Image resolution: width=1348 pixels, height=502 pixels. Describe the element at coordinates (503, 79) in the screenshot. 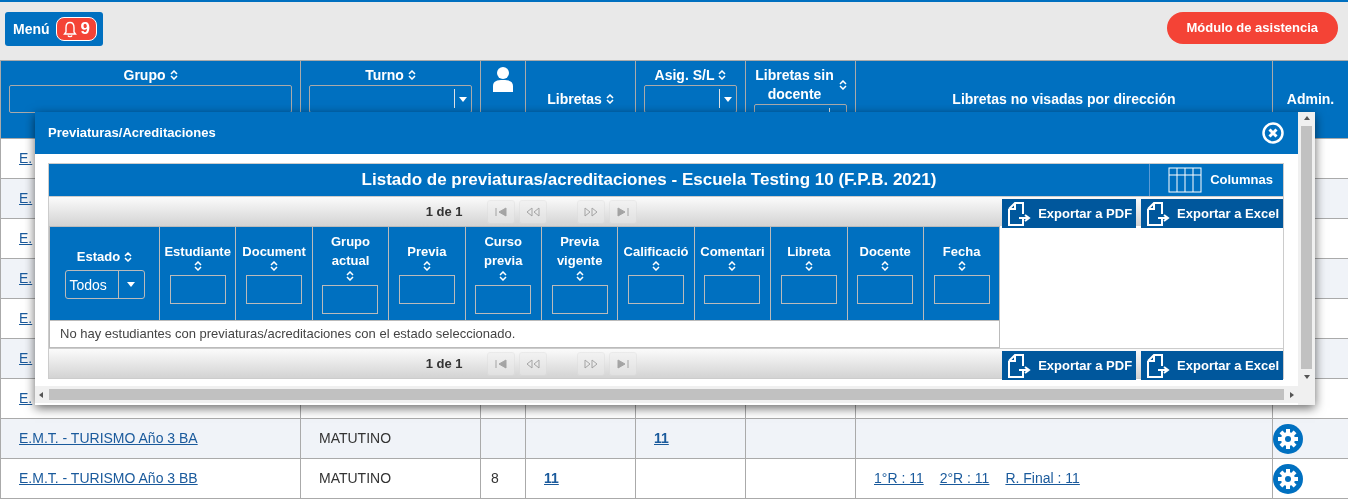

I see `person-icon` at that location.